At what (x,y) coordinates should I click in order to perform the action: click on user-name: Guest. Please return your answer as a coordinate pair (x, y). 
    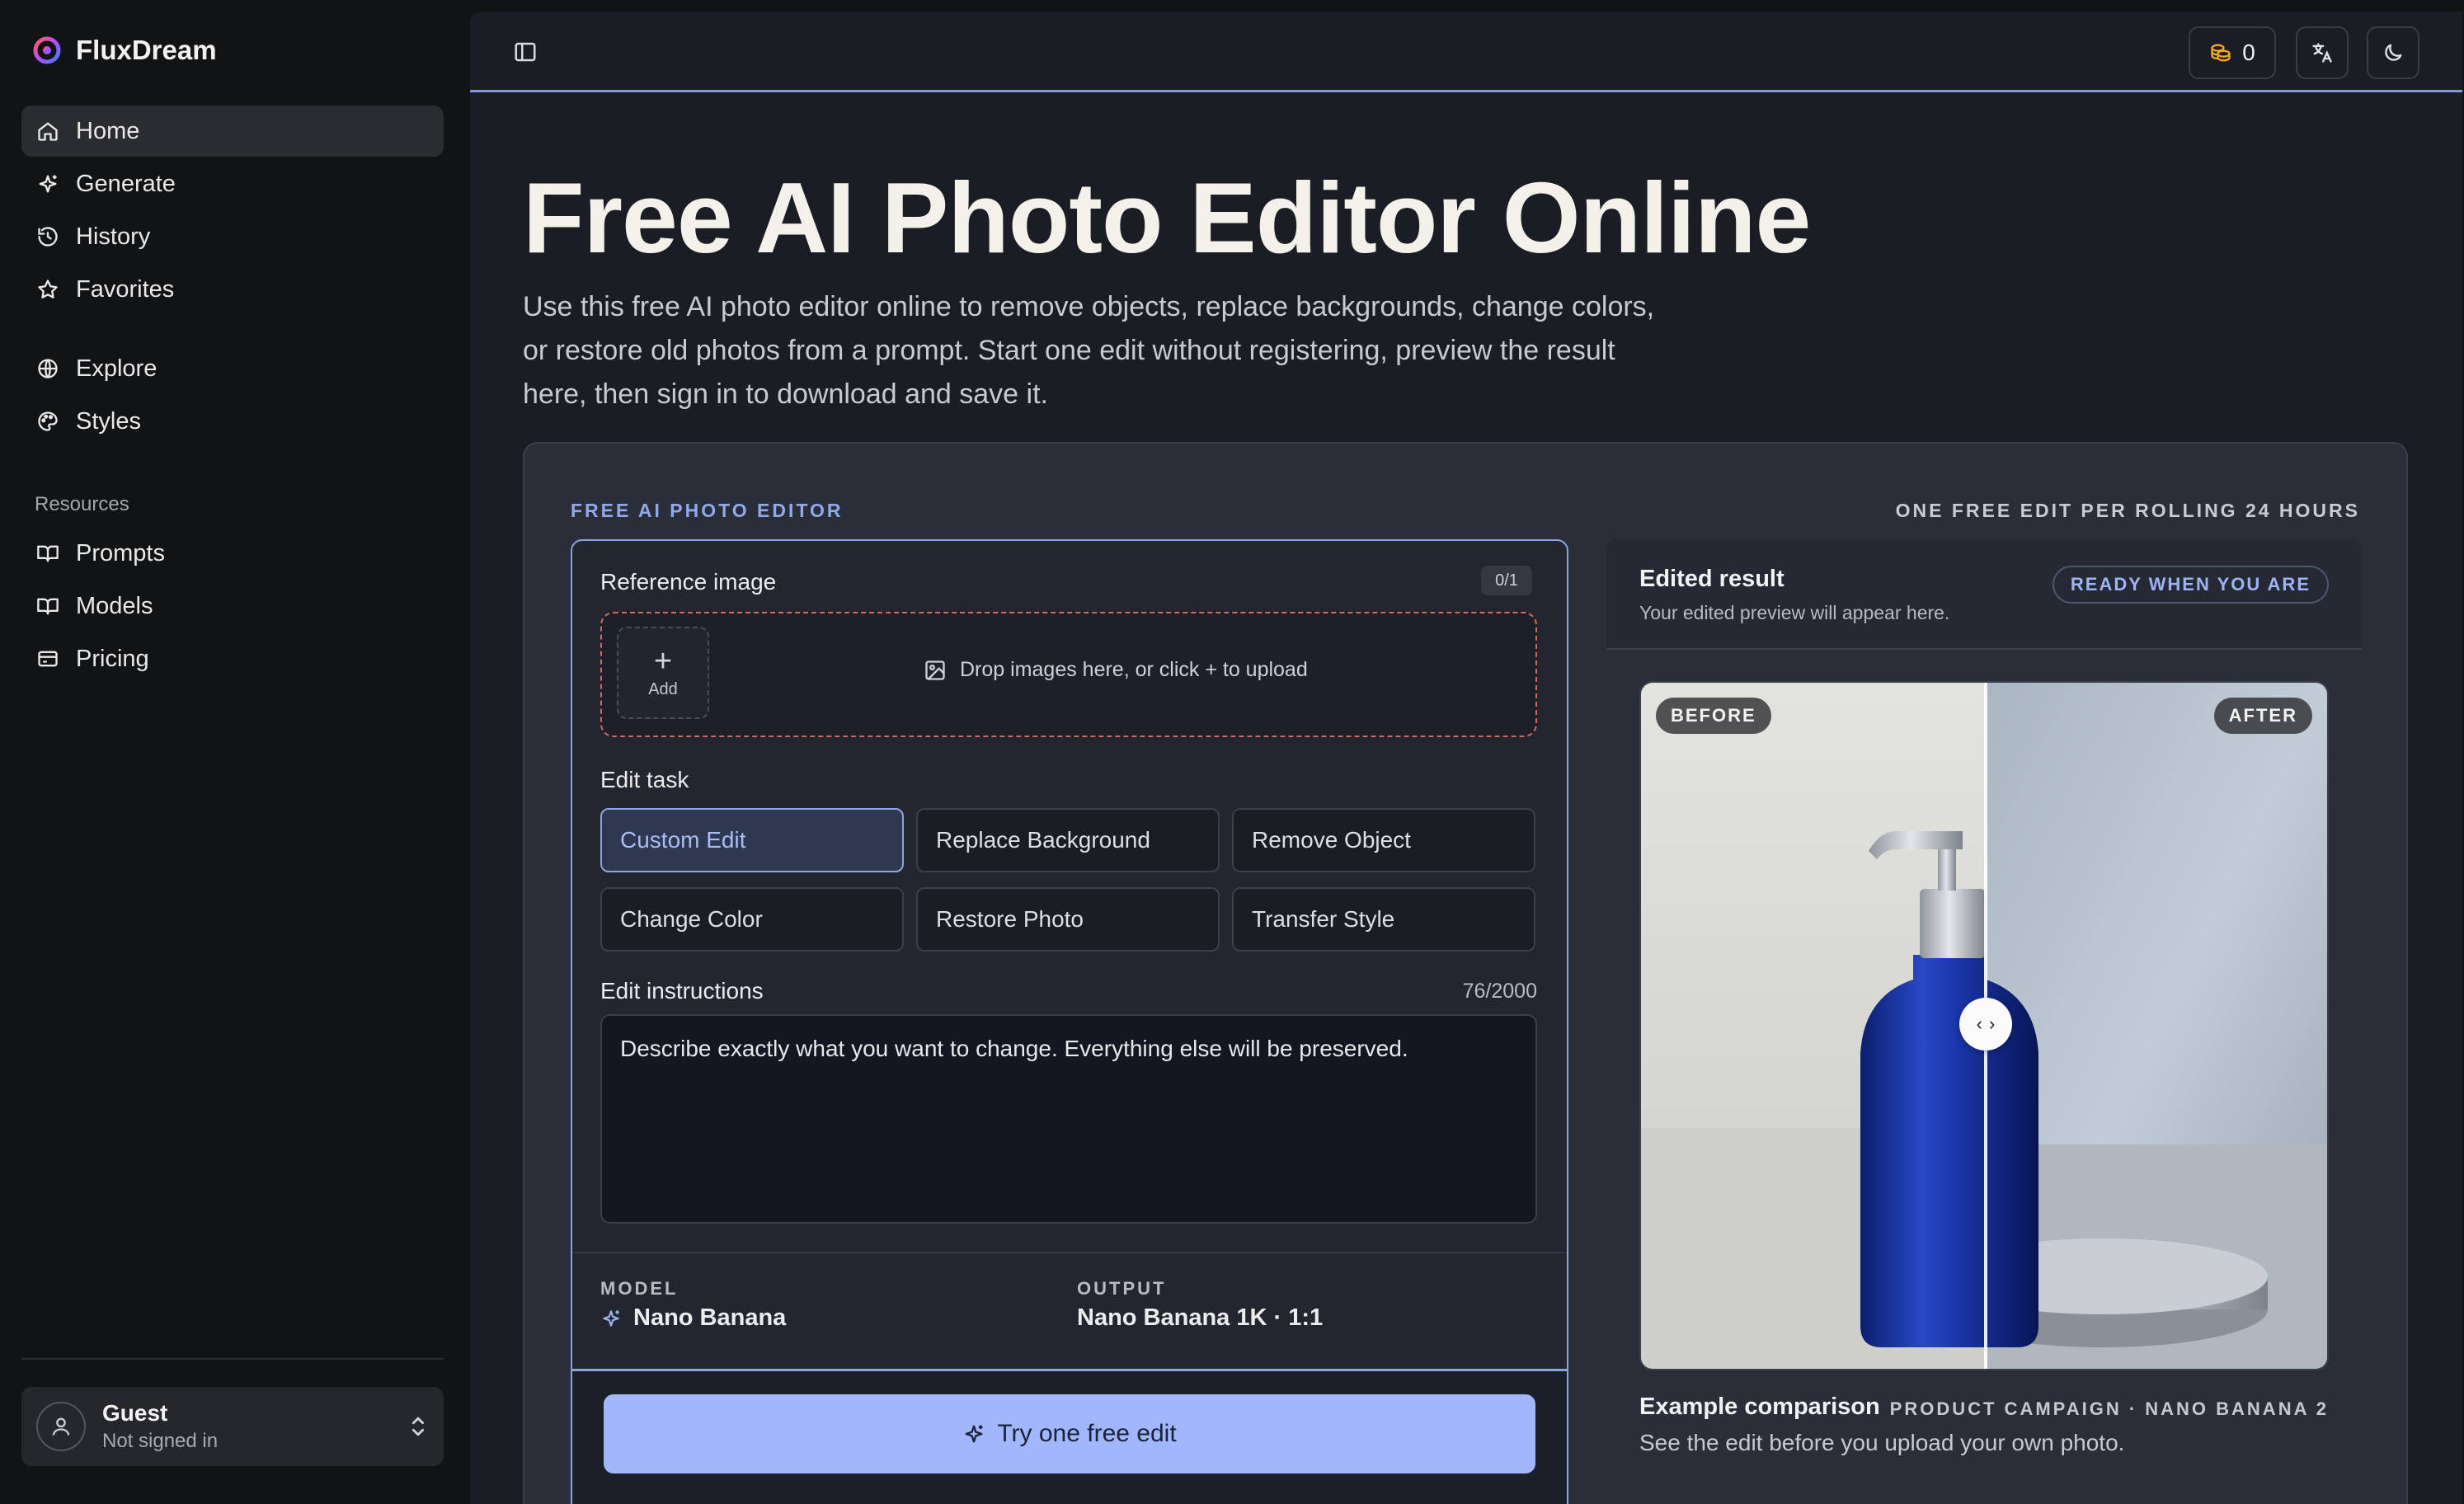
    Looking at the image, I should click on (135, 1413).